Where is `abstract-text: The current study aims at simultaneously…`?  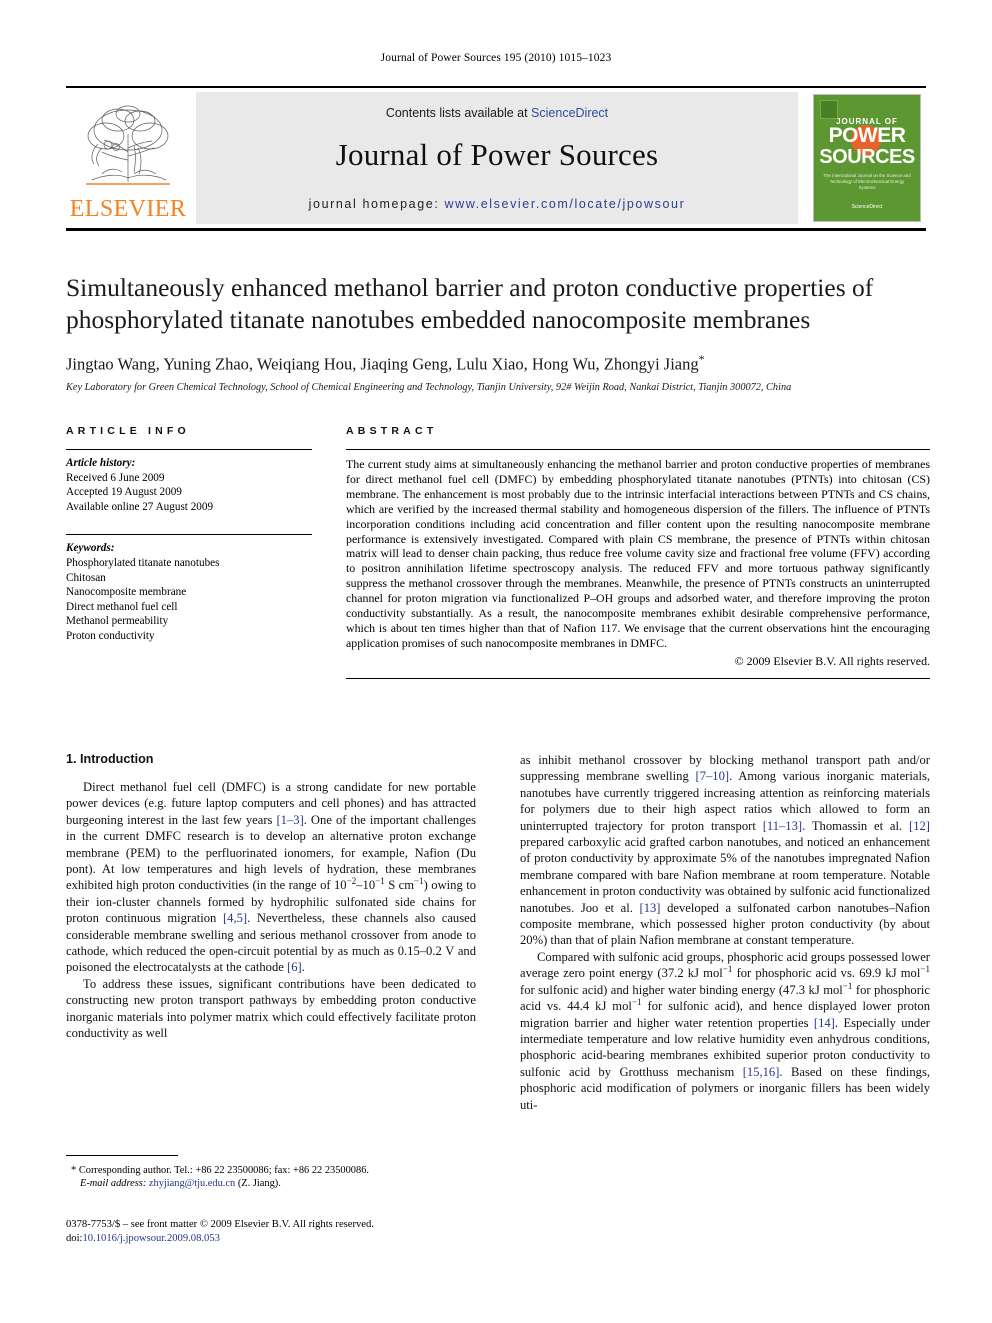 abstract-text: The current study aims at simultaneously… is located at coordinates (638, 553).